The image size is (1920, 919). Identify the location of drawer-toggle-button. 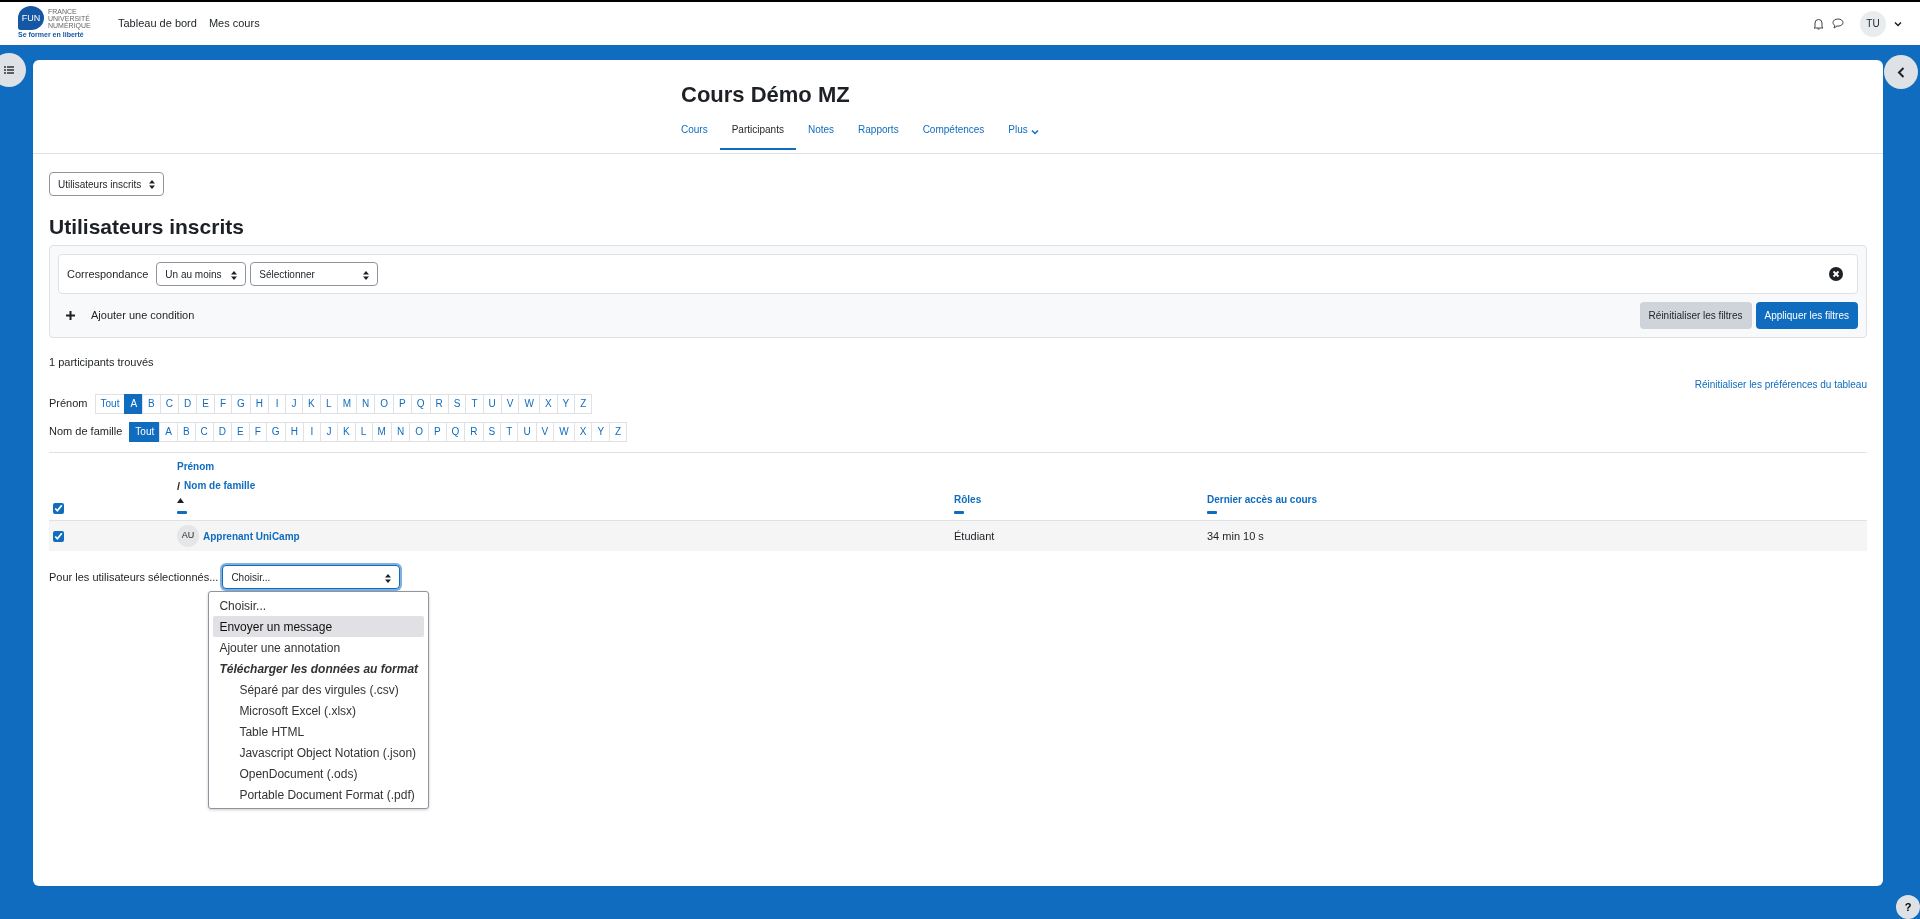
(13, 70).